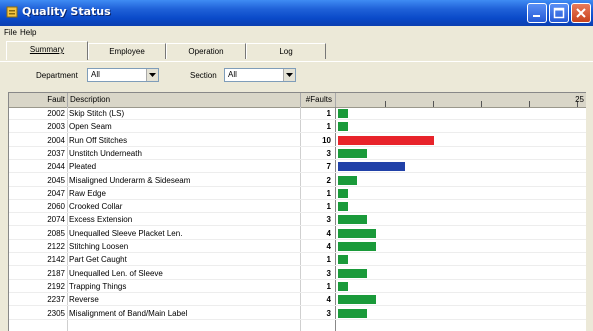 This screenshot has width=593, height=331. Describe the element at coordinates (326, 140) in the screenshot. I see `fault-count: 10` at that location.